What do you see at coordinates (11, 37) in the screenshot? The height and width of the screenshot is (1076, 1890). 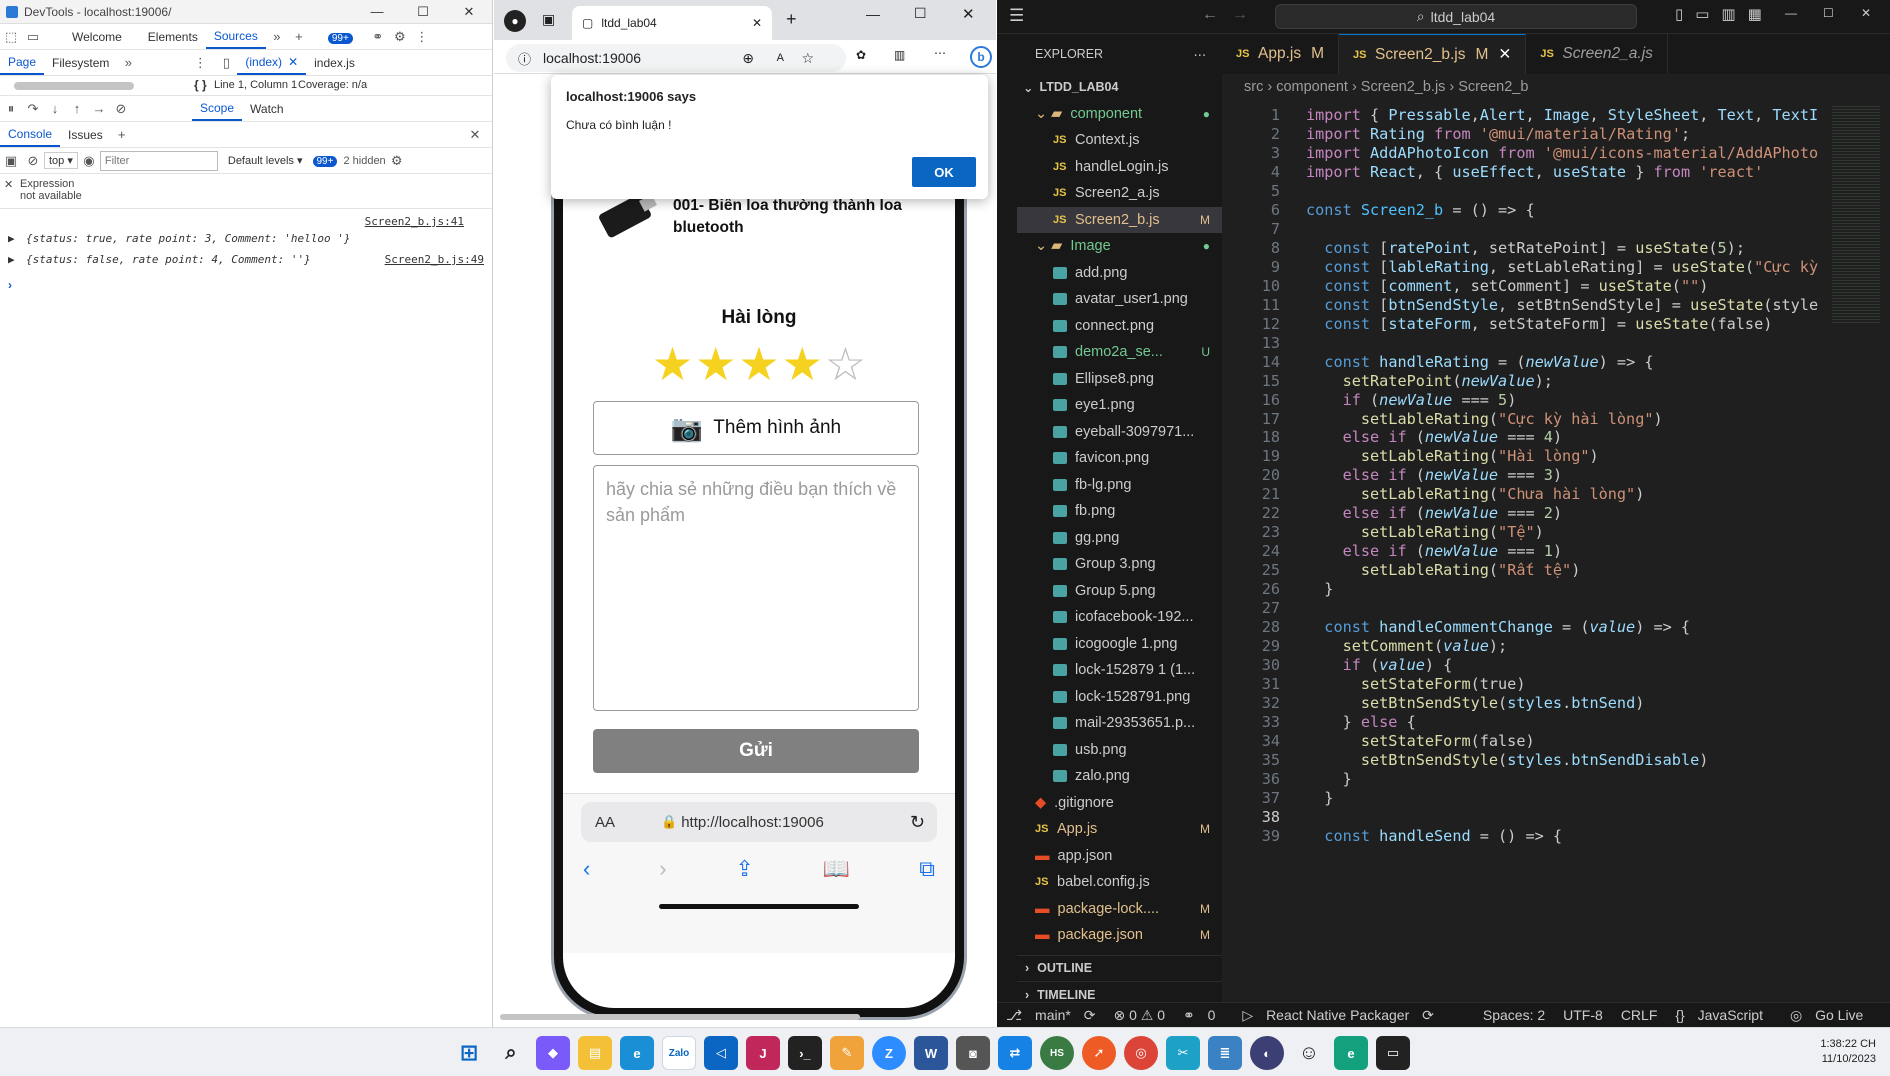 I see `inspect-icon: ⬚` at bounding box center [11, 37].